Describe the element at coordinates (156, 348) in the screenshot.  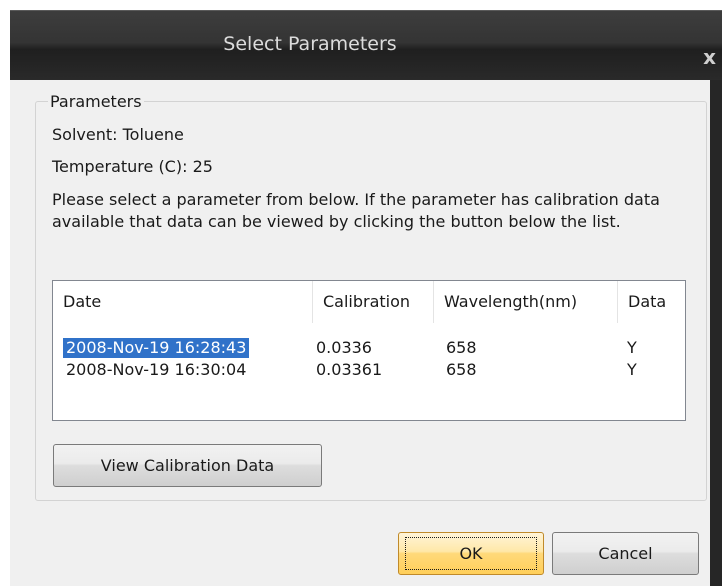
I see `row-date-cell: 2008-Nov-19 16:28:43` at that location.